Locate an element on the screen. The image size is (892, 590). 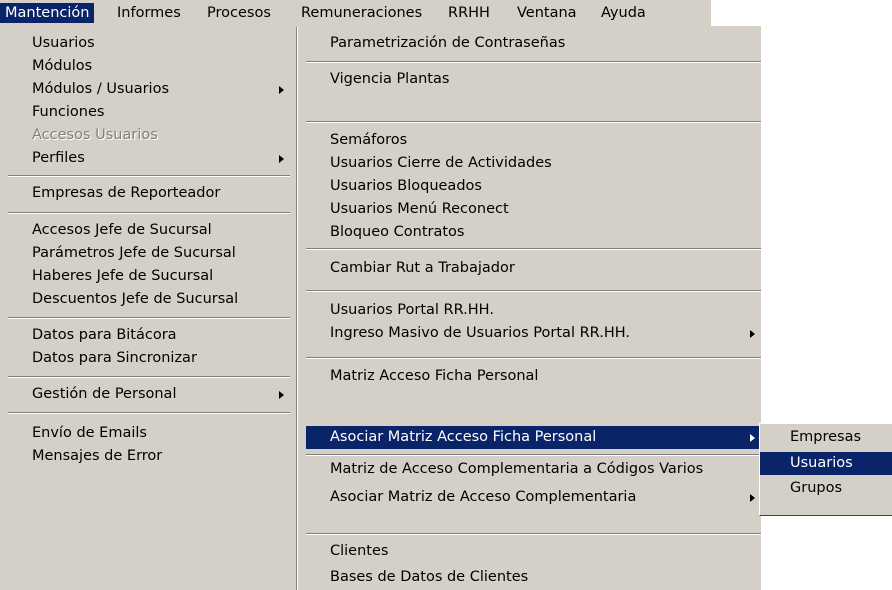
menu-item-label: Bases de Datos de Clientes is located at coordinates (429, 577).